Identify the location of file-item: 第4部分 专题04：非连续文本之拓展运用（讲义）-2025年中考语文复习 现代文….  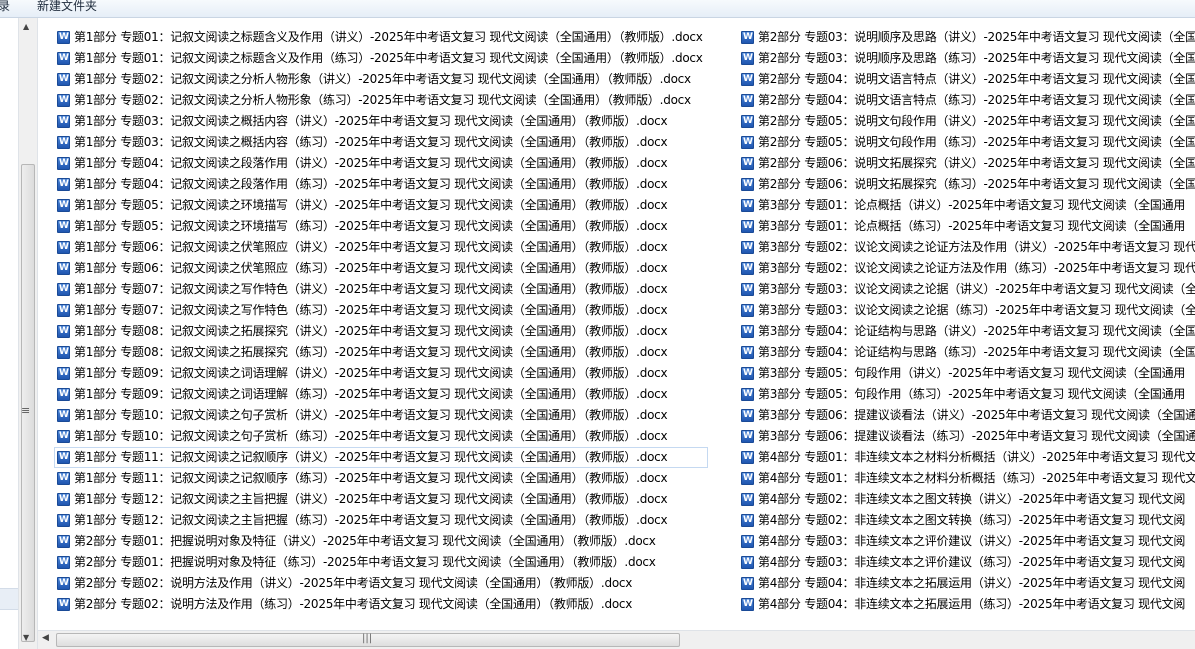
(966, 583).